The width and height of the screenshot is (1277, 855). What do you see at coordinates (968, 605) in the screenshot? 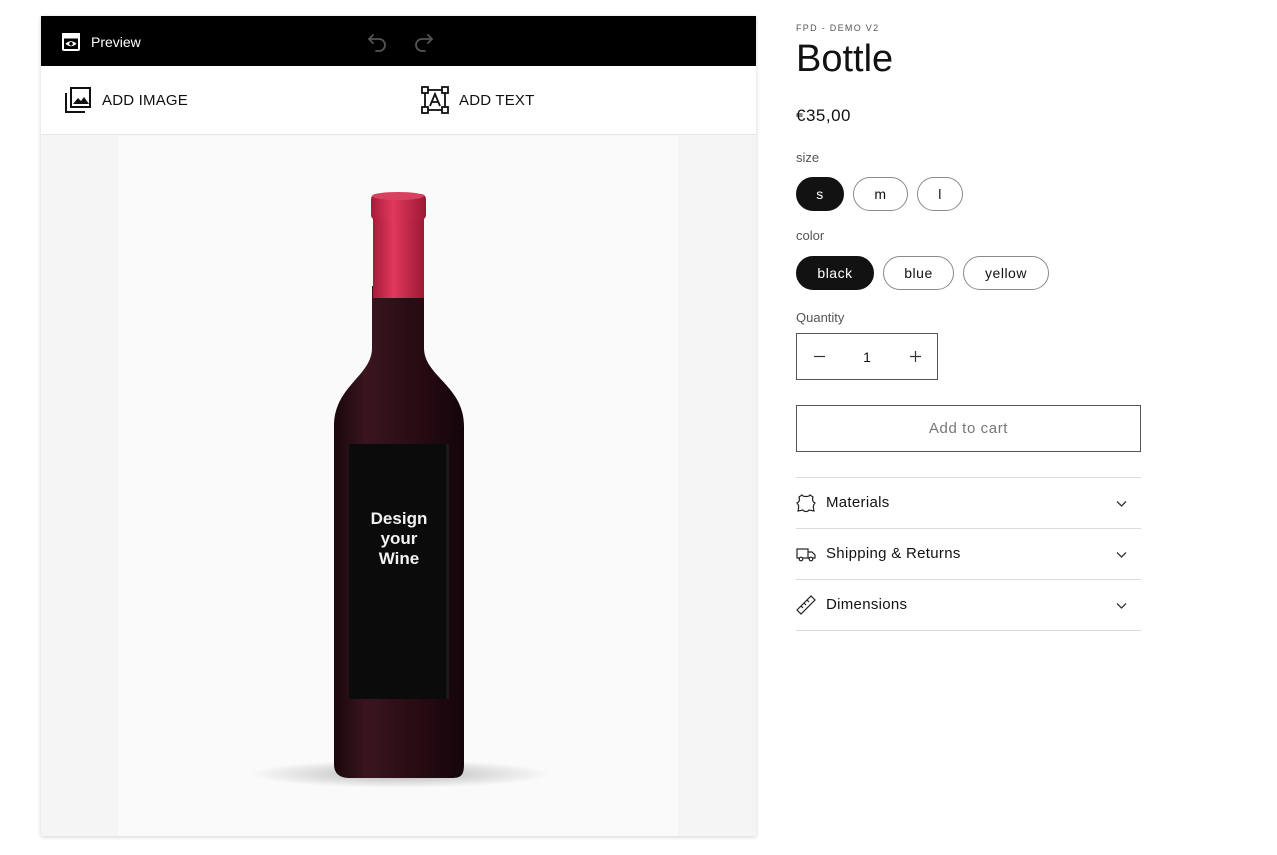
I see `accordion-dimensions: Dimensions` at bounding box center [968, 605].